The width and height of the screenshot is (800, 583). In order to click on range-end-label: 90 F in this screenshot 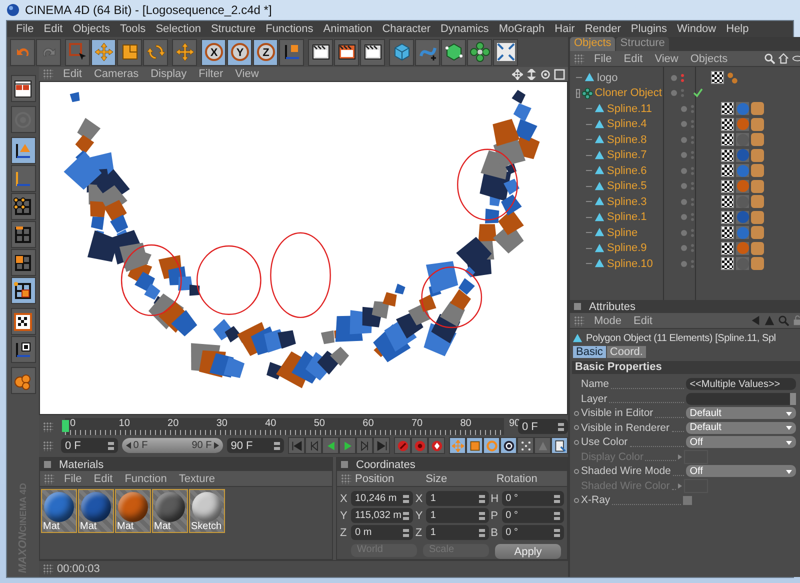, I will do `click(202, 445)`.